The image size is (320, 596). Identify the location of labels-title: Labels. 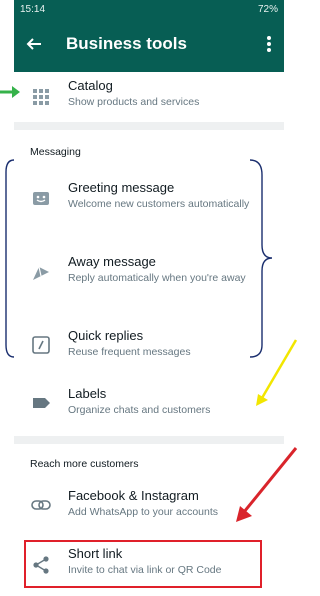
(87, 393).